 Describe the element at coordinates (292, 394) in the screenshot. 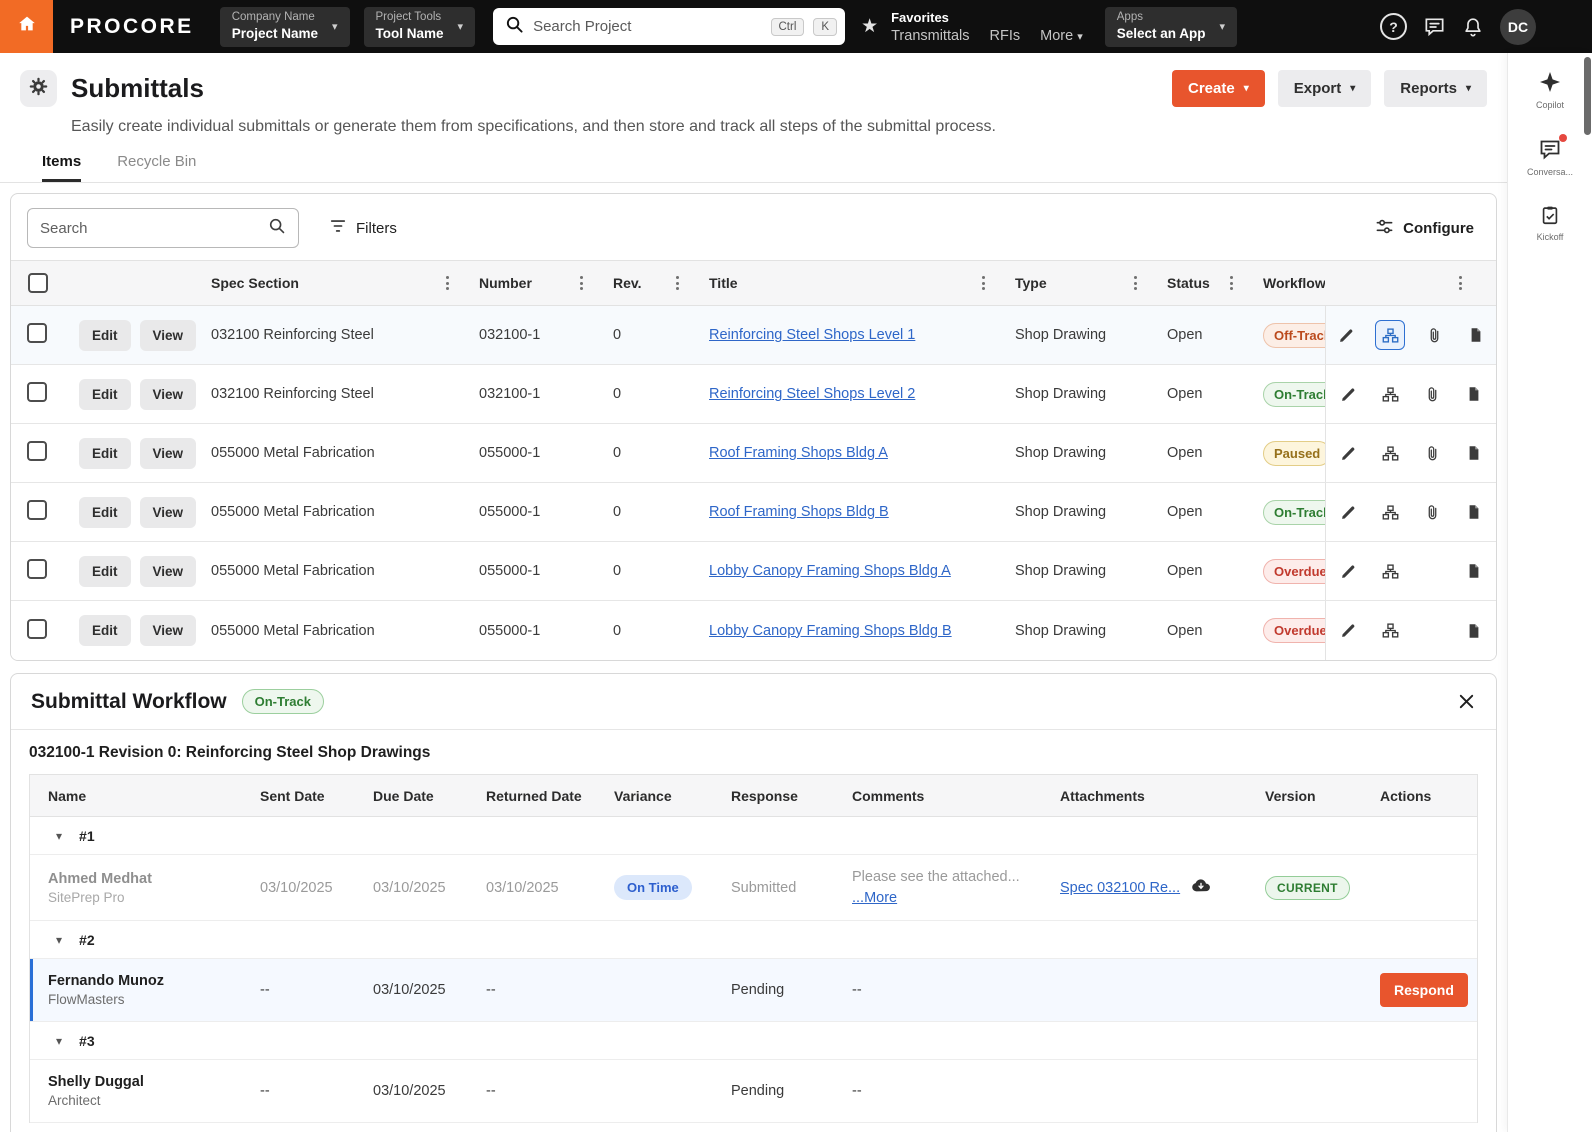

I see `spec-section-cell: 032100 Reinforcing Steel` at that location.